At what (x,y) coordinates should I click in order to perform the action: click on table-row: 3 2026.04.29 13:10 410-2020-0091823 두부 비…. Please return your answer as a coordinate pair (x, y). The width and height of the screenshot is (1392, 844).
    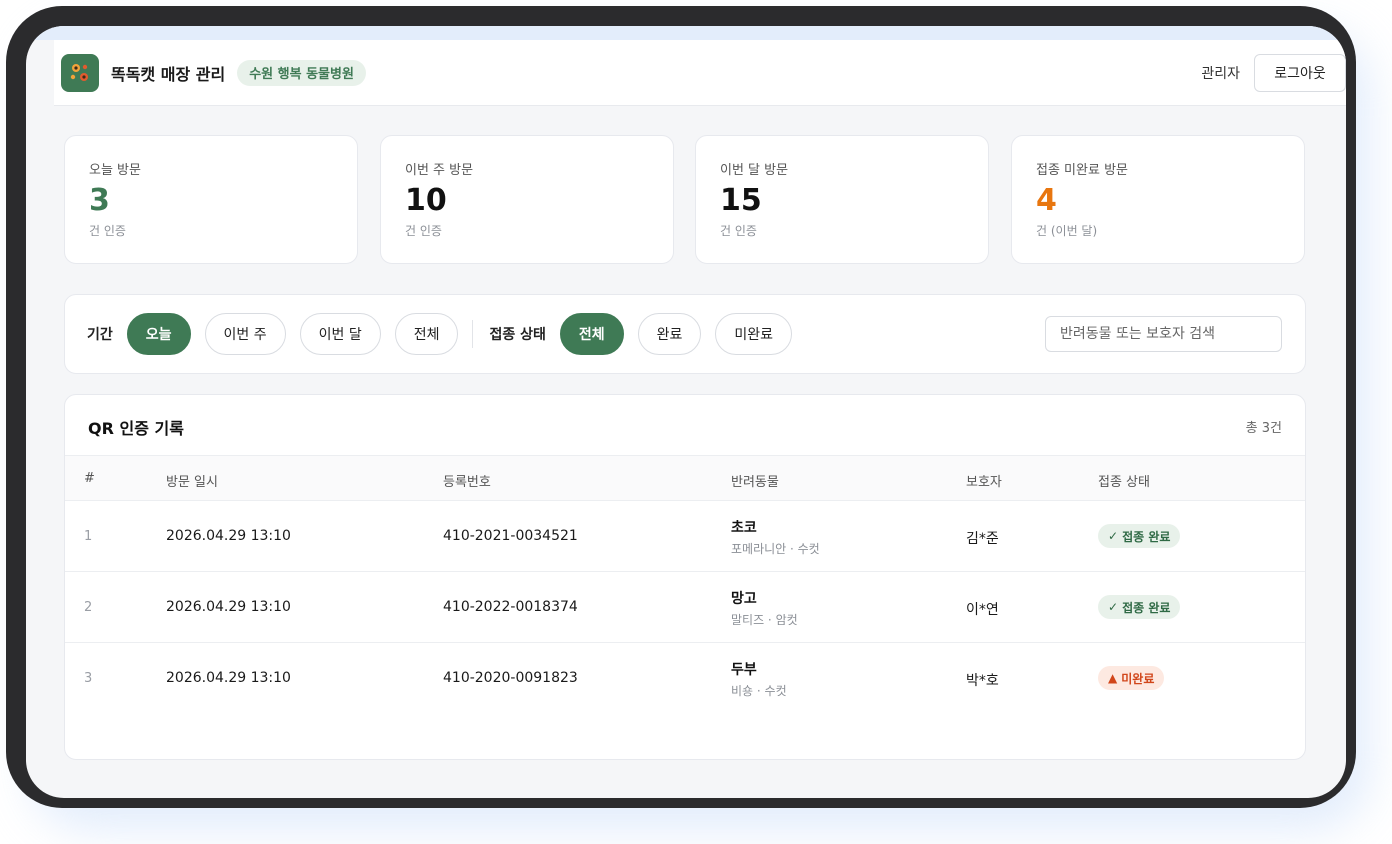
    Looking at the image, I should click on (685, 678).